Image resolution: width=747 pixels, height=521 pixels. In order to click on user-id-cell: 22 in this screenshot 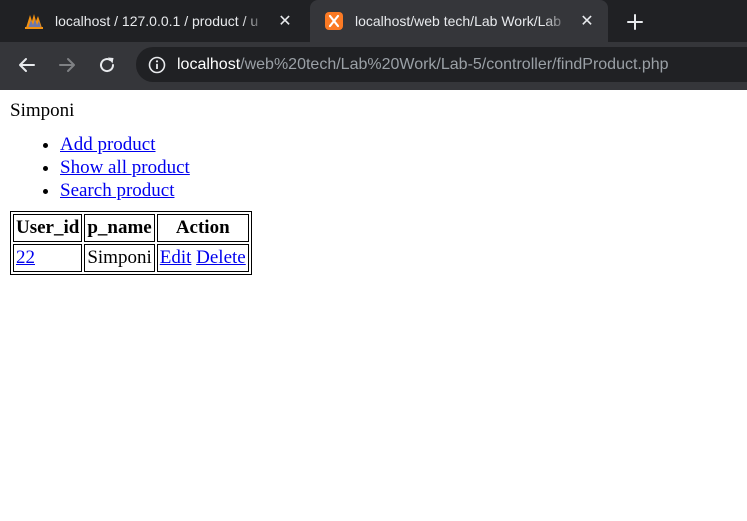, I will do `click(48, 258)`.